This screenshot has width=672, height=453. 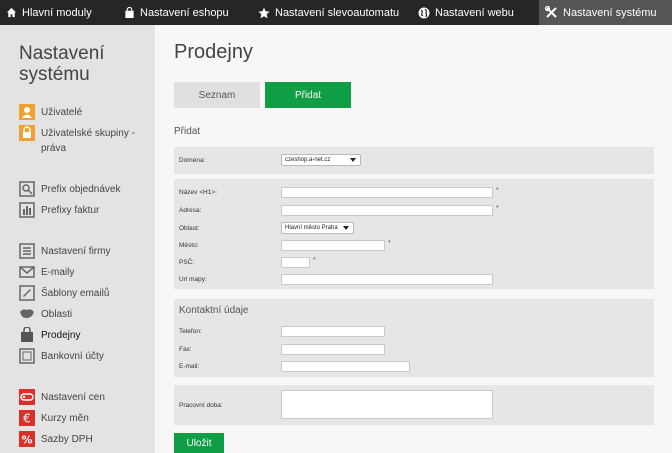 What do you see at coordinates (345, 366) in the screenshot?
I see `email-input` at bounding box center [345, 366].